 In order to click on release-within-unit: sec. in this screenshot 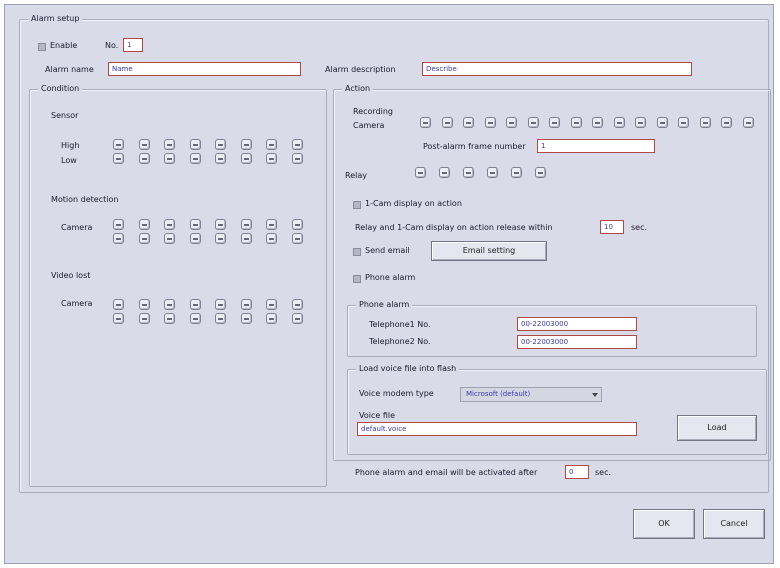, I will do `click(639, 227)`.